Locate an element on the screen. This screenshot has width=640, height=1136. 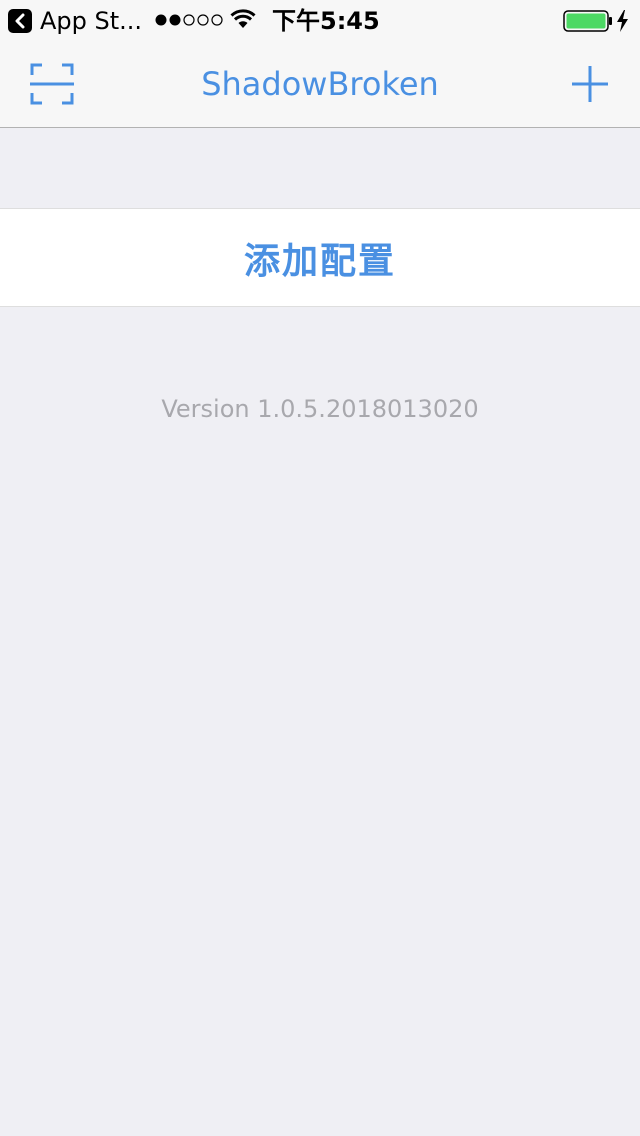
add-config-button: 添加配置 is located at coordinates (320, 257).